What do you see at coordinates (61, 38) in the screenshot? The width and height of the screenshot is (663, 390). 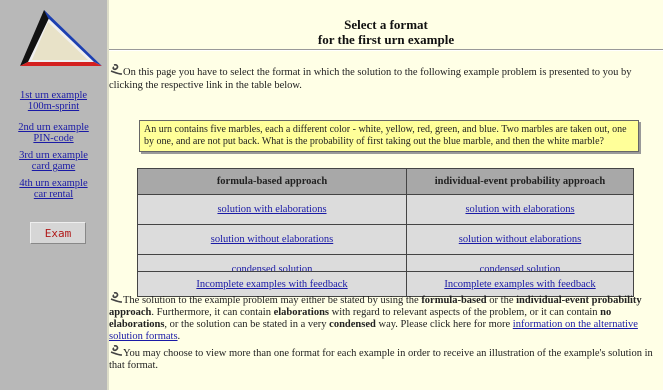 I see `triangle-logo-icon` at bounding box center [61, 38].